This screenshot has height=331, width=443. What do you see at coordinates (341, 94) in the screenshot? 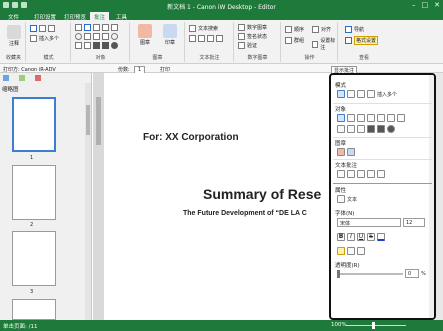
I see `select-tool-icon` at bounding box center [341, 94].